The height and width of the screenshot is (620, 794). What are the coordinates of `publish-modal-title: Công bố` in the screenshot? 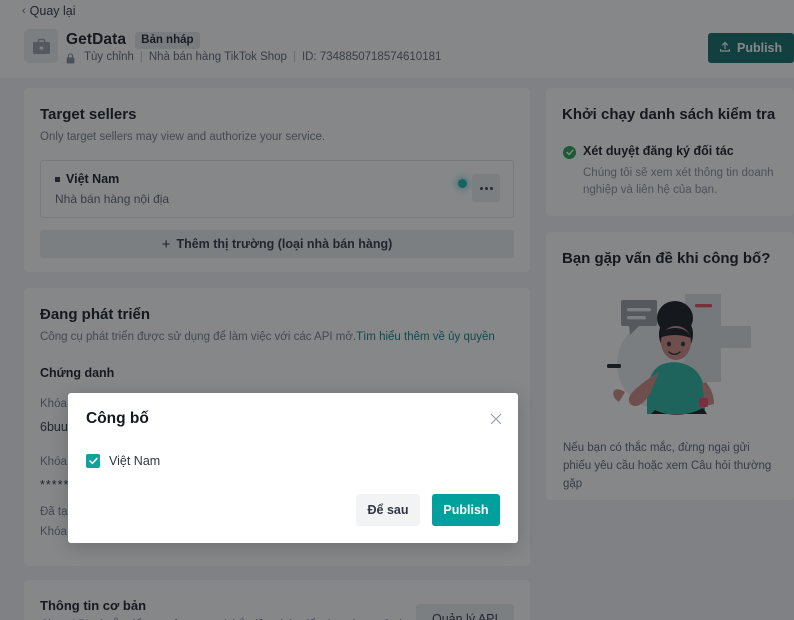 It's located at (117, 418).